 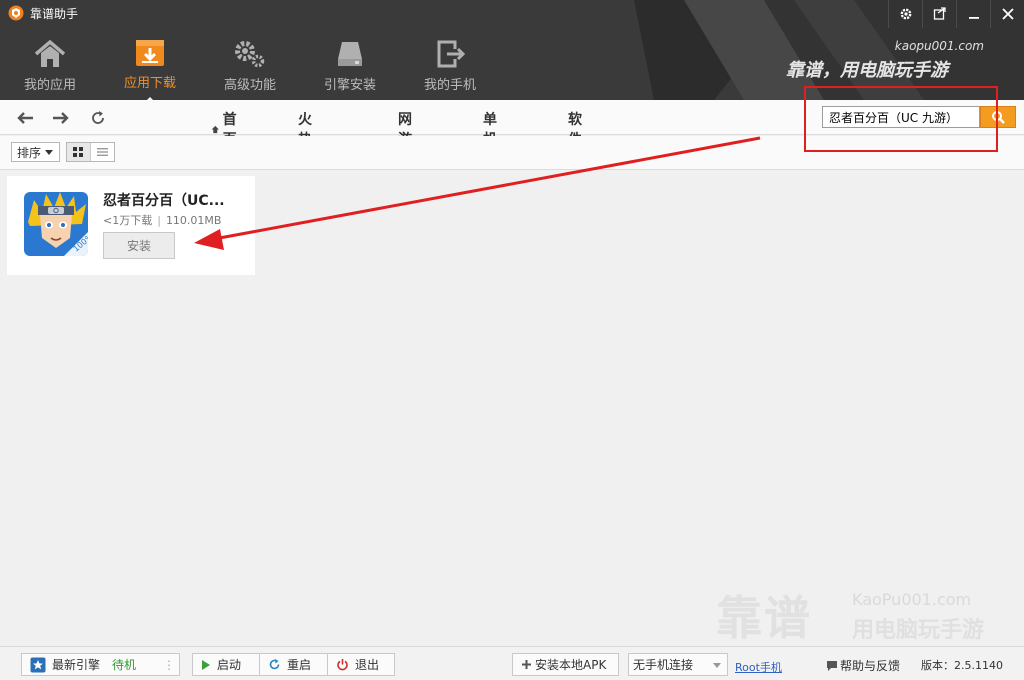 I want to click on app-card: 100% 忍者百分百（UC... <1万下载 | 110.01MB 安装, so click(x=131, y=225).